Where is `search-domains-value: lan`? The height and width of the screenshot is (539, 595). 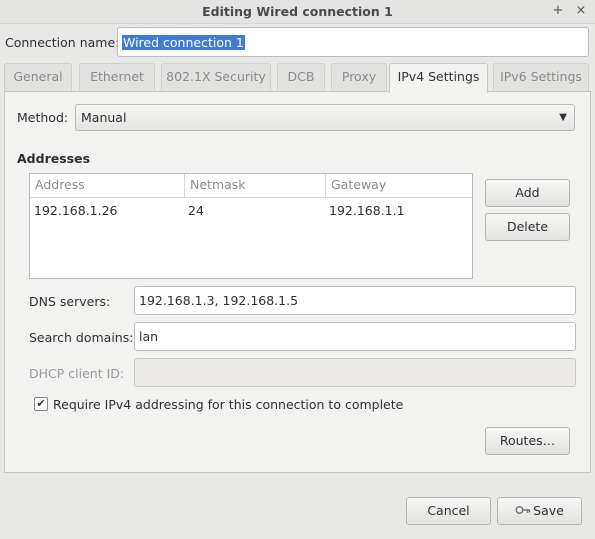 search-domains-value: lan is located at coordinates (149, 336).